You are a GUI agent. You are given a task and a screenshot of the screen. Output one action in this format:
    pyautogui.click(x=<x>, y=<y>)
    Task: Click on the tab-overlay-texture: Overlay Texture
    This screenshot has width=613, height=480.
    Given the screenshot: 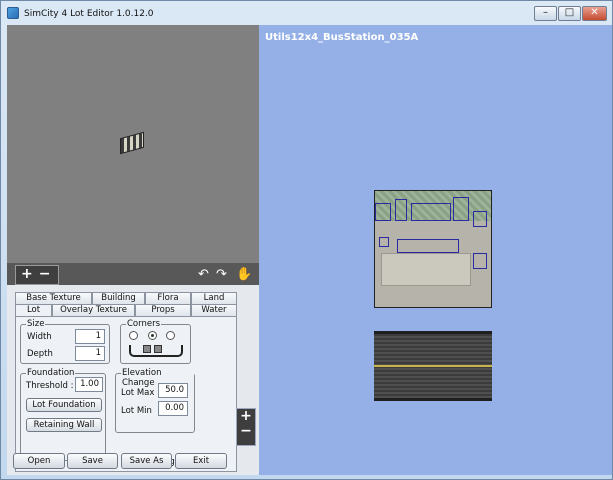 What is the action you would take?
    pyautogui.click(x=93, y=310)
    